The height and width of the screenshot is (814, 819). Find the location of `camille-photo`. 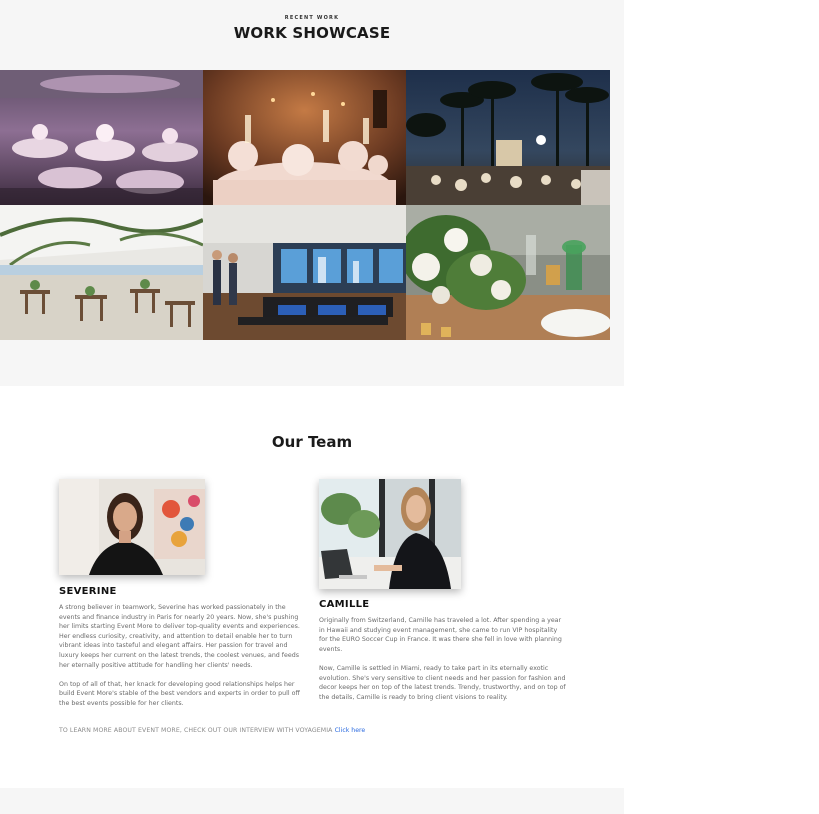

camille-photo is located at coordinates (390, 534).